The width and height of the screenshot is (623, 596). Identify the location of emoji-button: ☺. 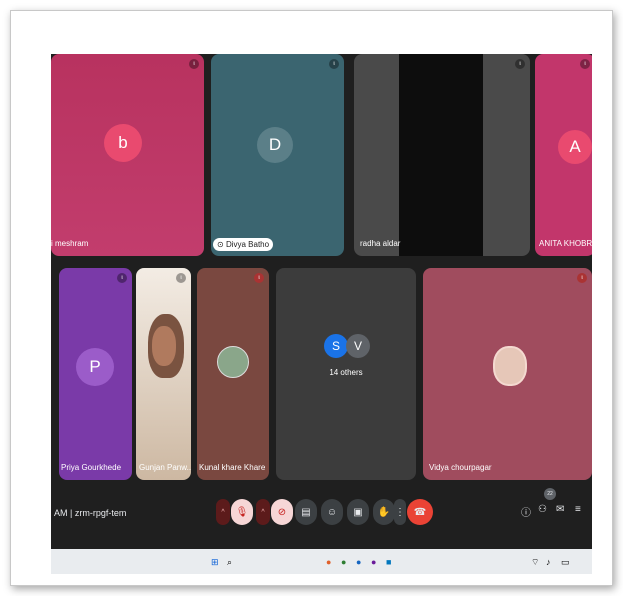
(332, 512).